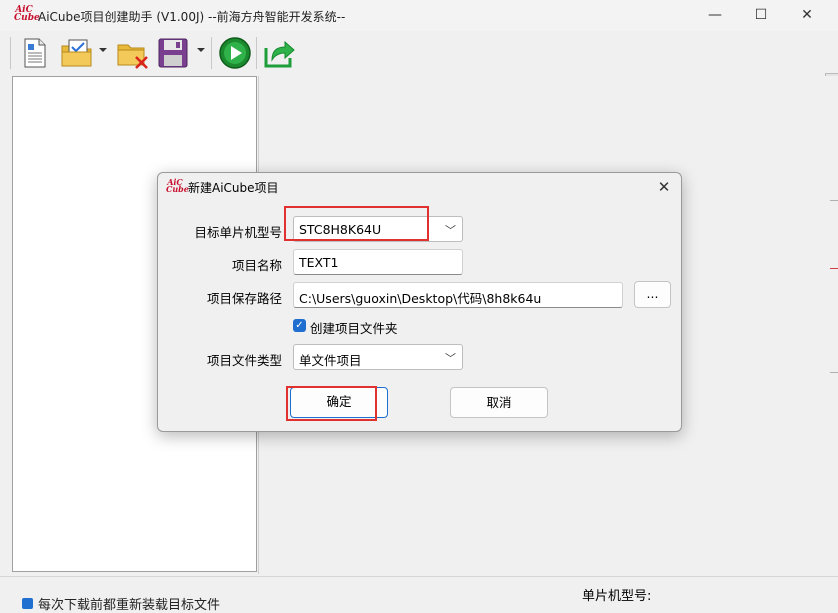 This screenshot has width=838, height=613. I want to click on close-project-button, so click(133, 53).